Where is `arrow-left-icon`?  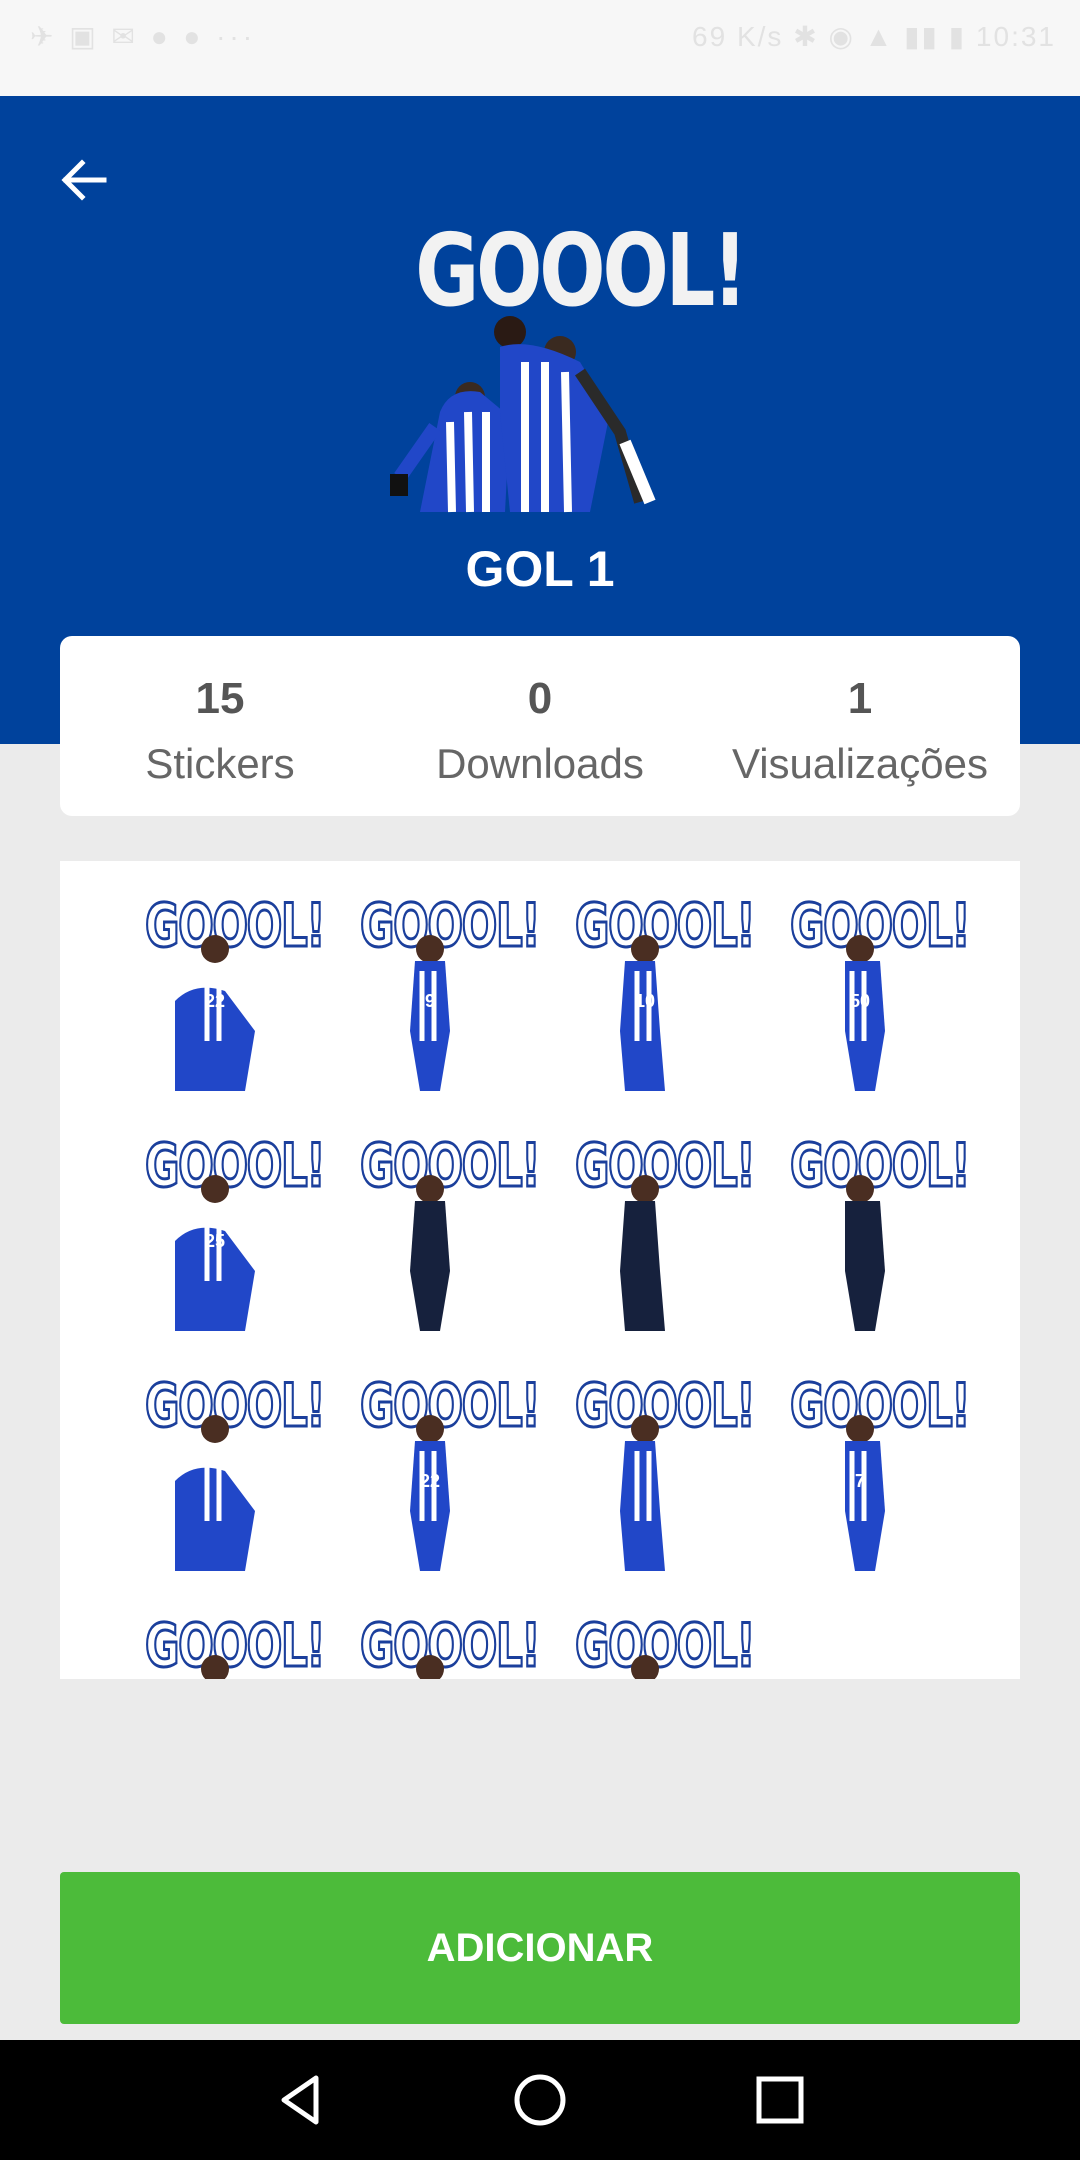
arrow-left-icon is located at coordinates (84, 180).